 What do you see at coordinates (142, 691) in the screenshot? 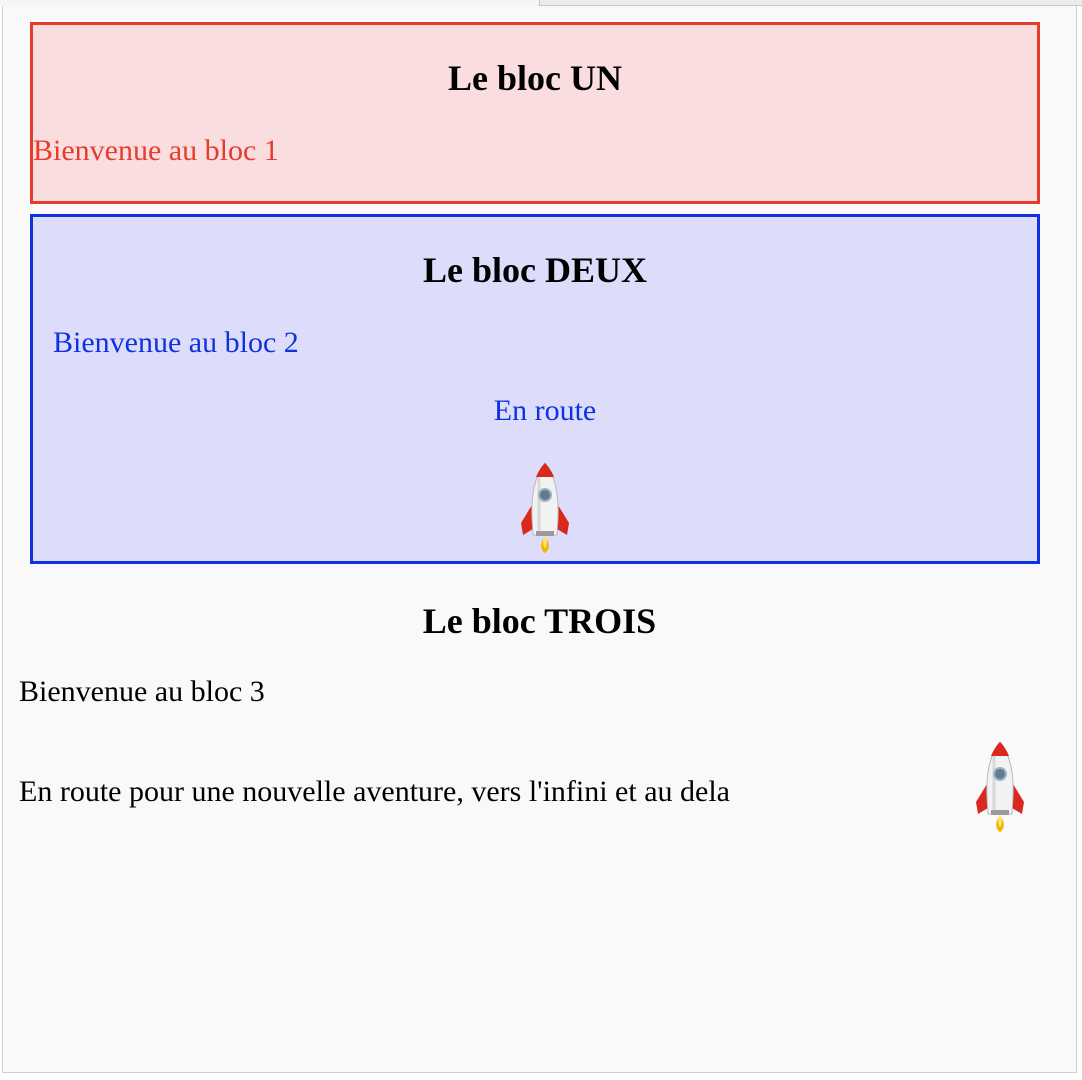
I see `block-three-welcome: Bienvenue au bloc 3` at bounding box center [142, 691].